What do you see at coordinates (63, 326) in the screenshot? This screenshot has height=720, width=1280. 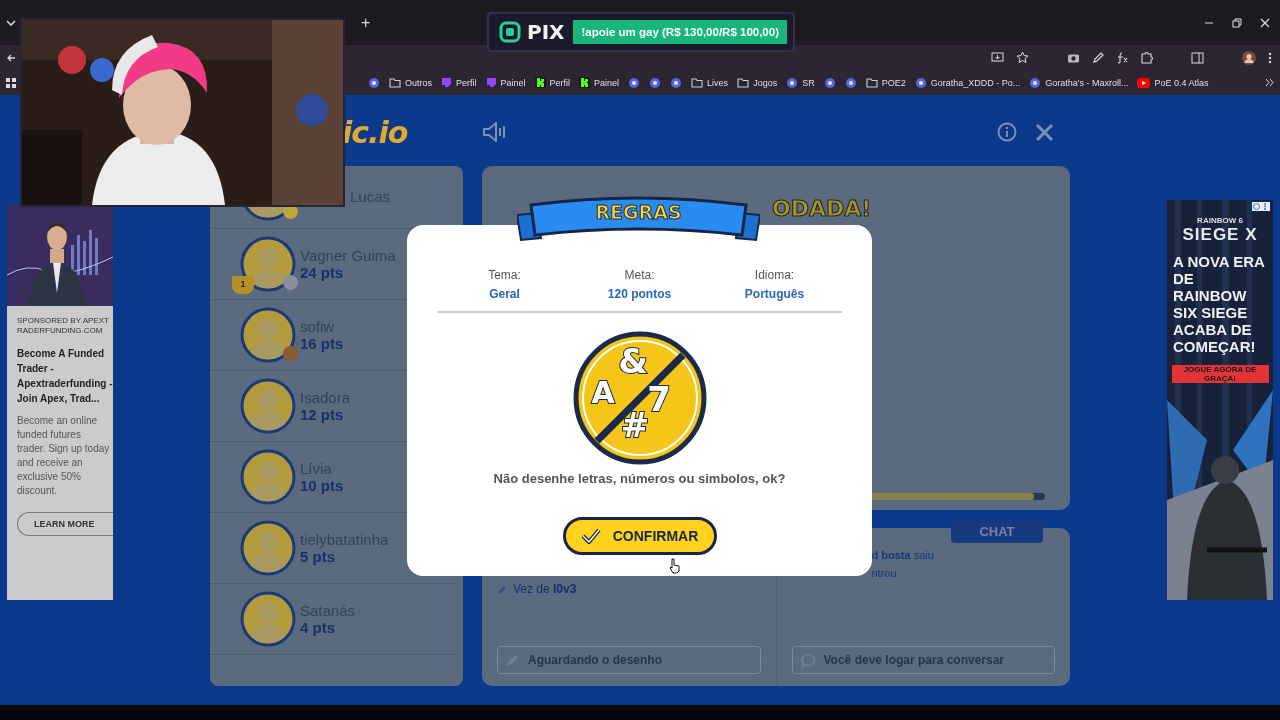 I see `sponsor-label: SPONSORED BY APEXTRADERFUNDING.COM` at bounding box center [63, 326].